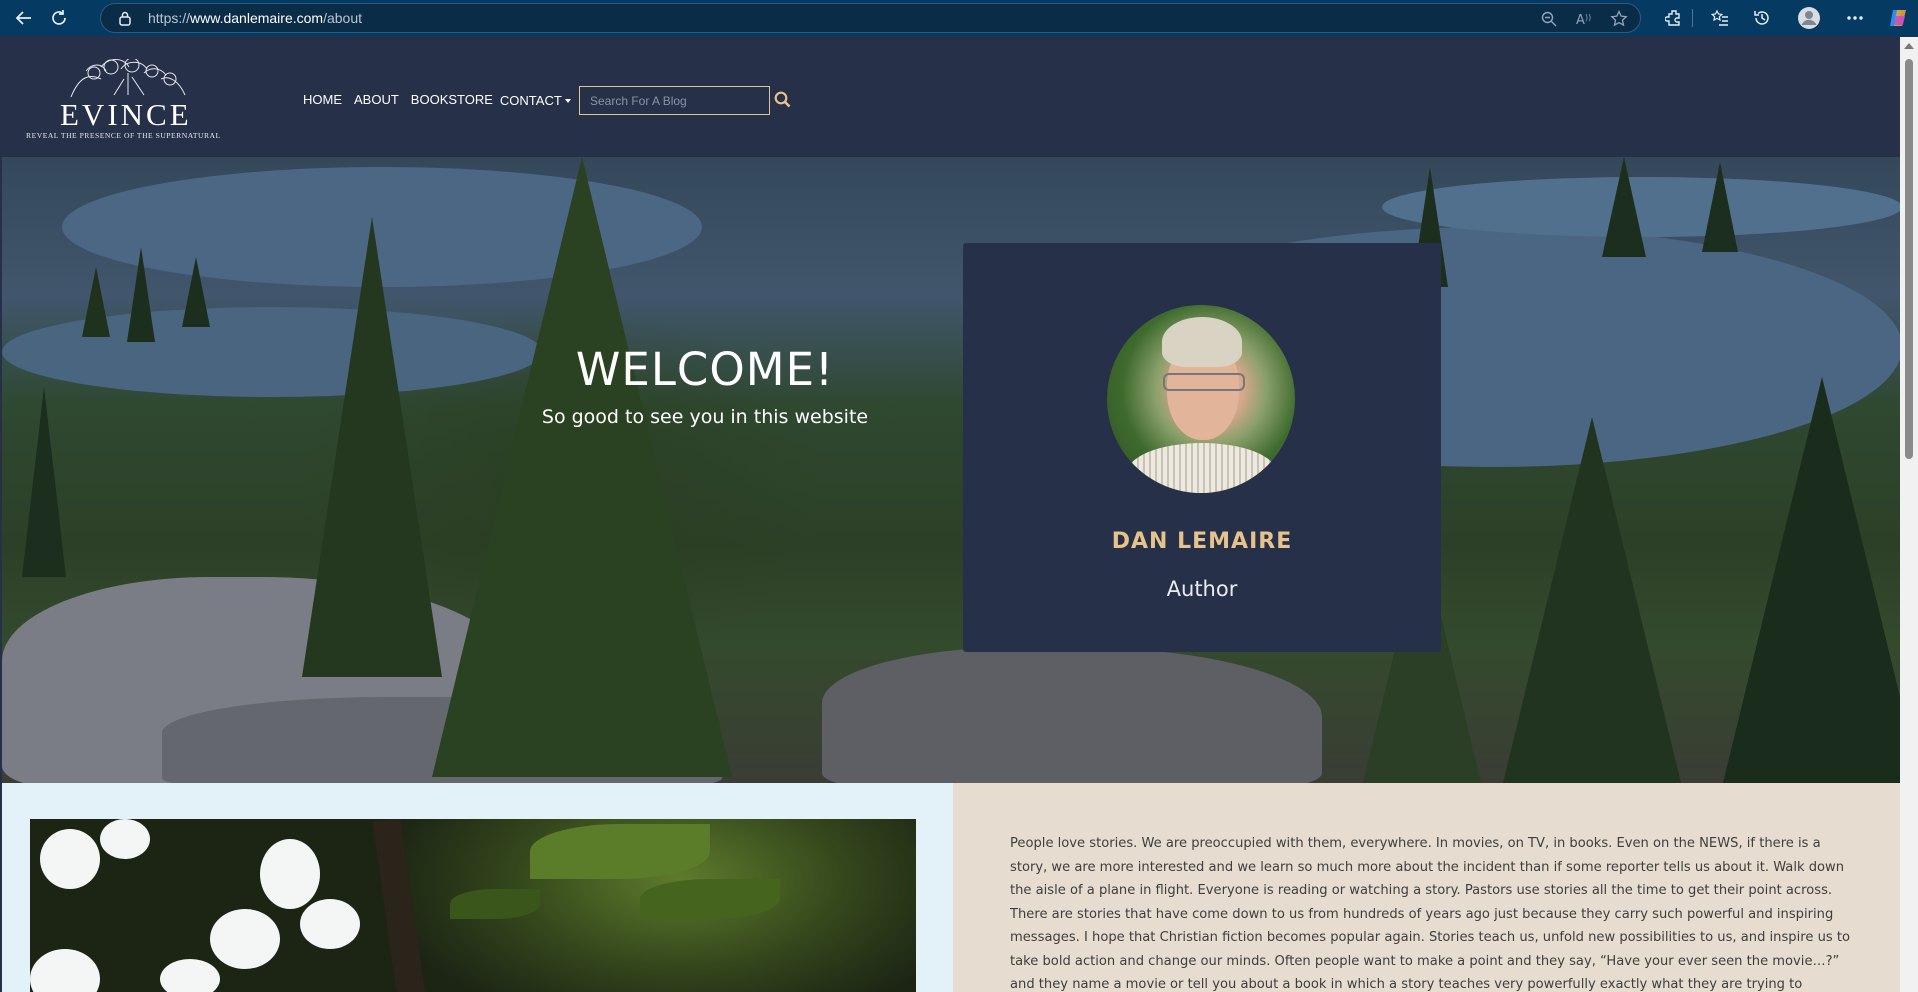  I want to click on main-nav: HOME ABOUT BOOKSTORE CONTACT, so click(437, 101).